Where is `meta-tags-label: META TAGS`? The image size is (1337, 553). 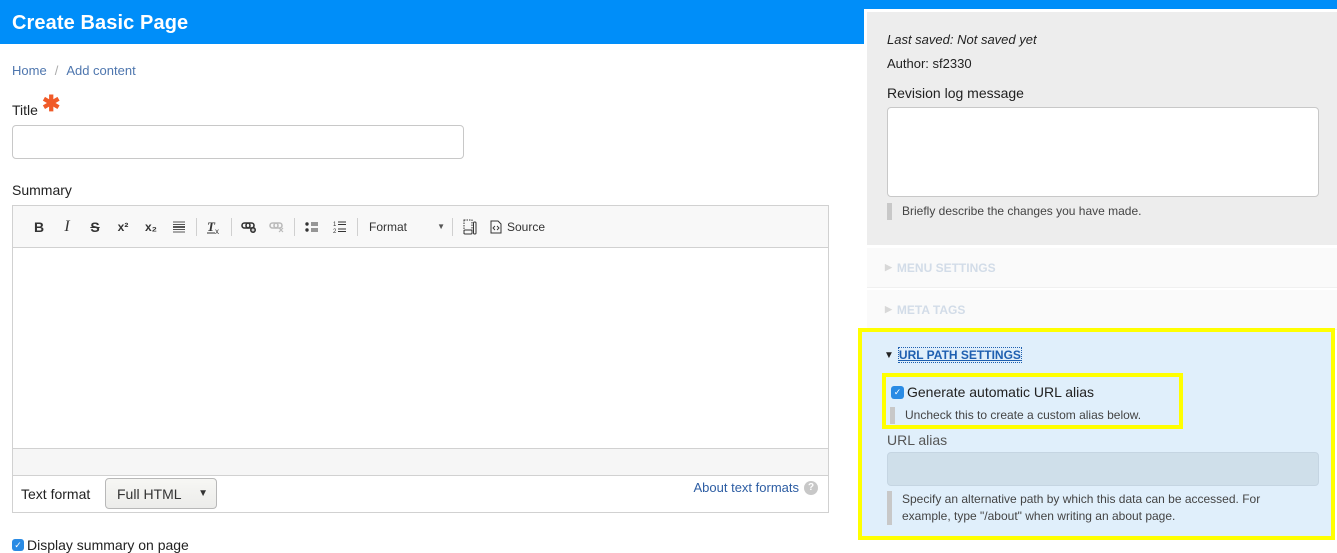 meta-tags-label: META TAGS is located at coordinates (931, 309).